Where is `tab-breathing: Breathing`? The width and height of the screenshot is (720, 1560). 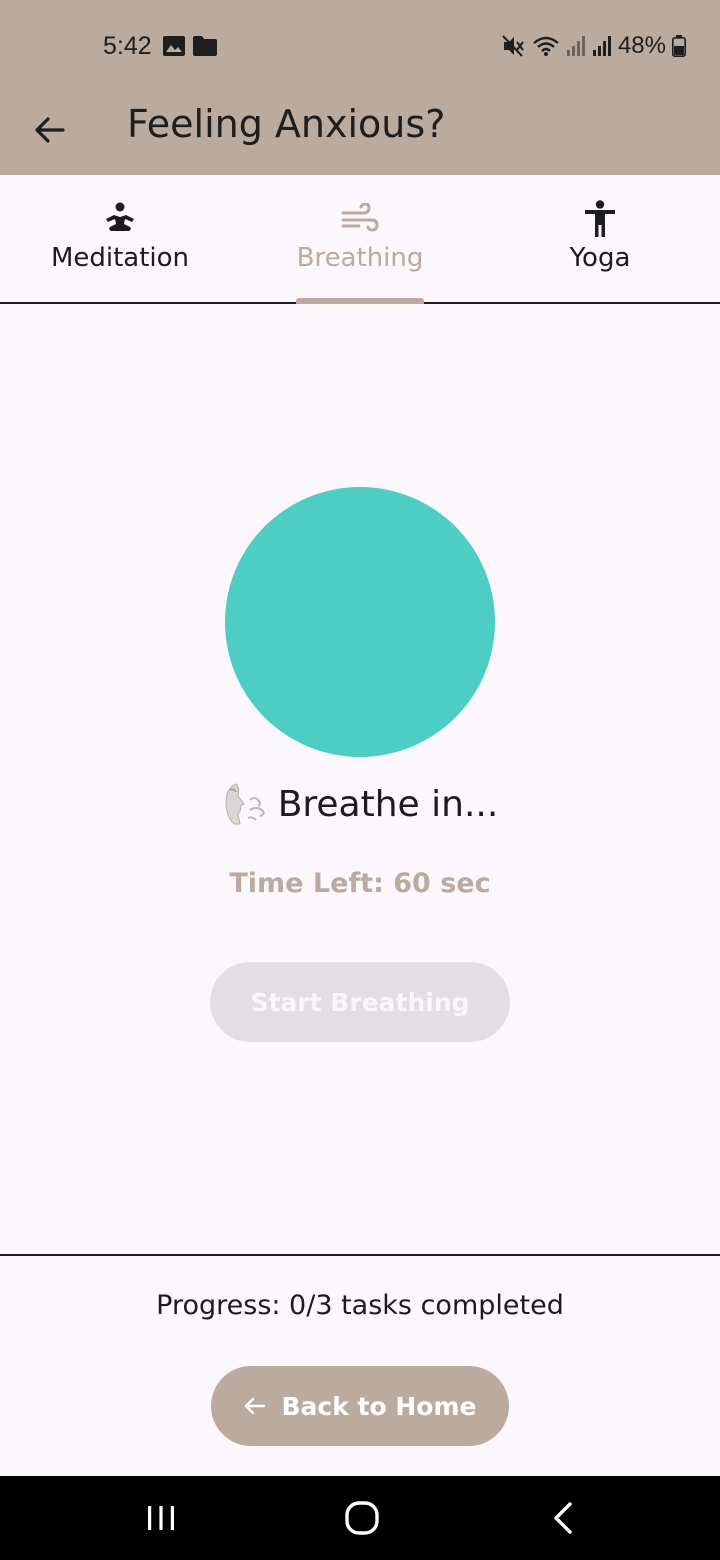
tab-breathing: Breathing is located at coordinates (360, 238).